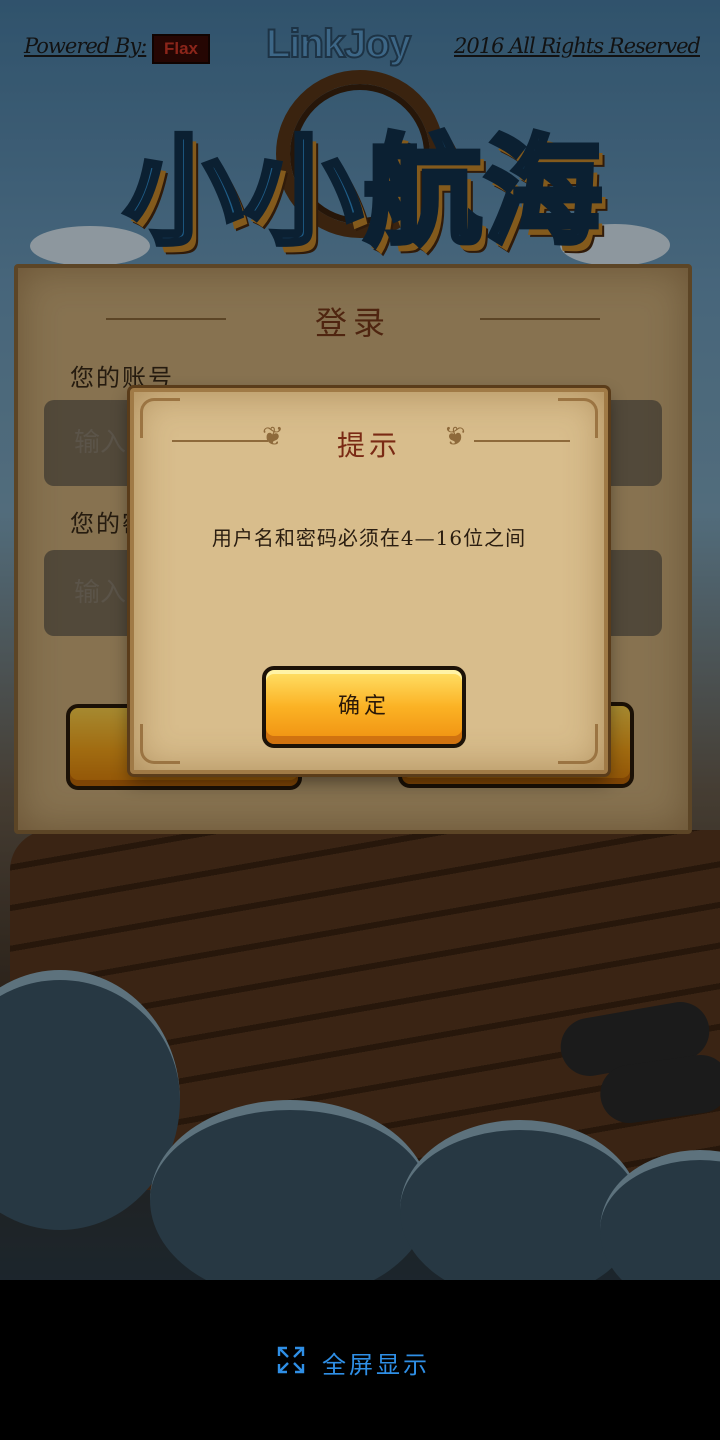 Image resolution: width=720 pixels, height=1440 pixels. Describe the element at coordinates (364, 707) in the screenshot. I see `confirm-button: 确定` at that location.